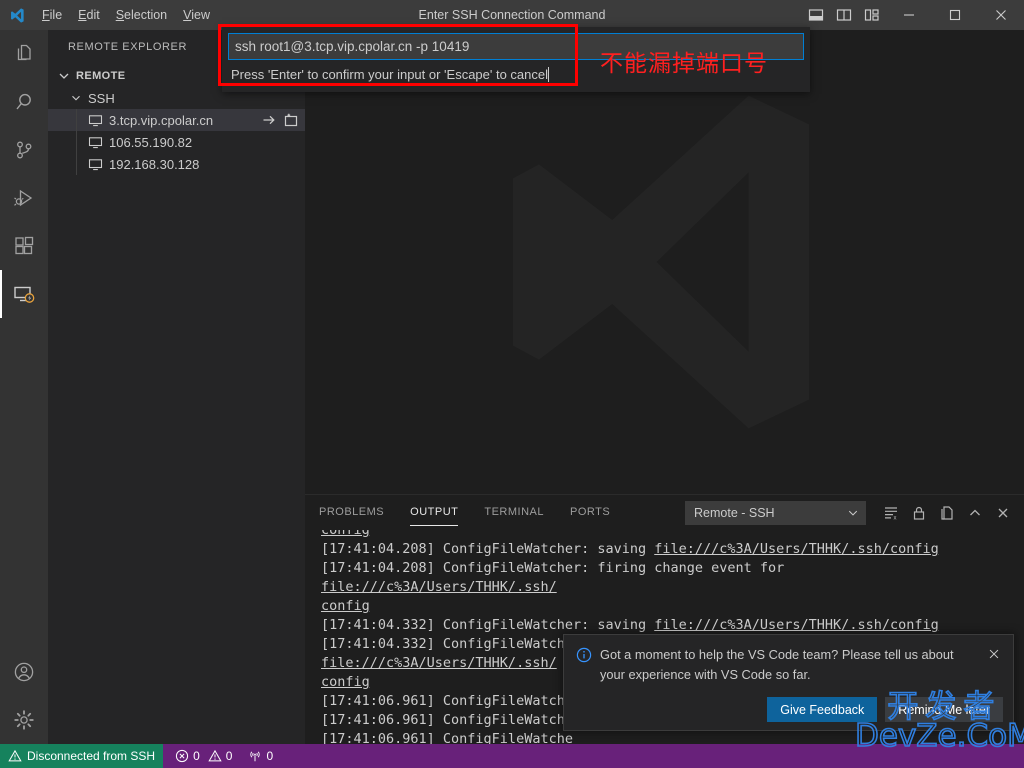 This screenshot has width=1024, height=768. What do you see at coordinates (101, 76) in the screenshot?
I see `sidebar-section-label: REMOTE` at bounding box center [101, 76].